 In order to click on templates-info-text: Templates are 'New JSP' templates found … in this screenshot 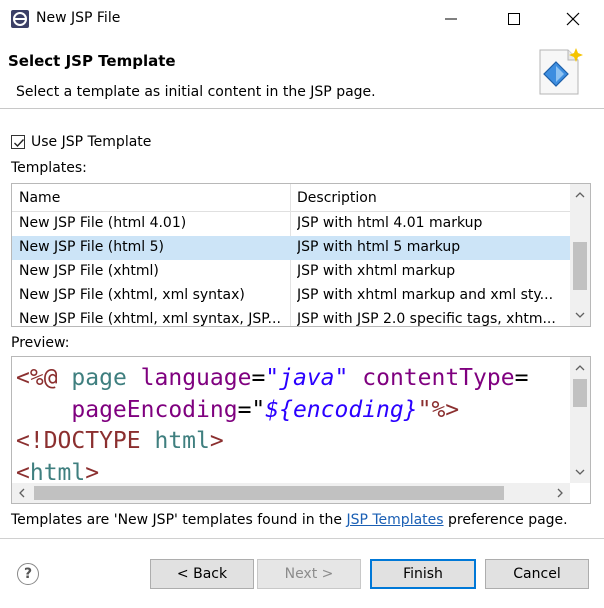, I will do `click(289, 520)`.